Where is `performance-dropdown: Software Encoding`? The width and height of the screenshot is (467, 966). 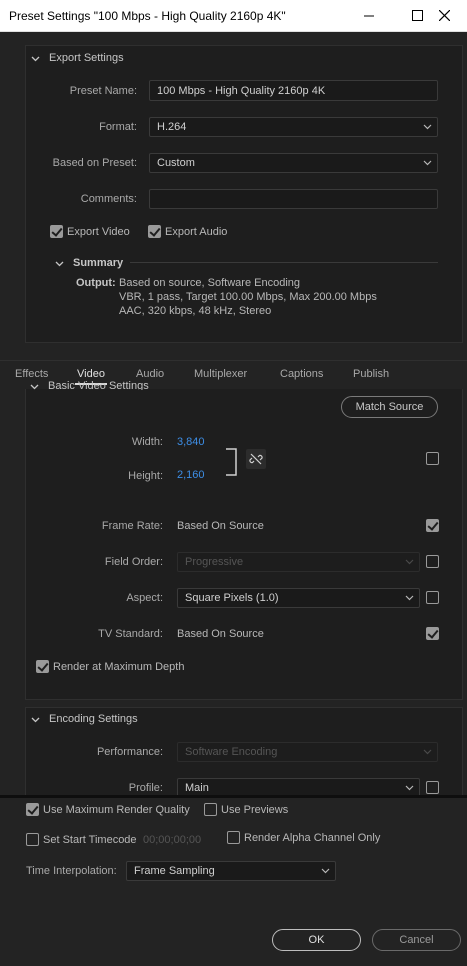 performance-dropdown: Software Encoding is located at coordinates (307, 752).